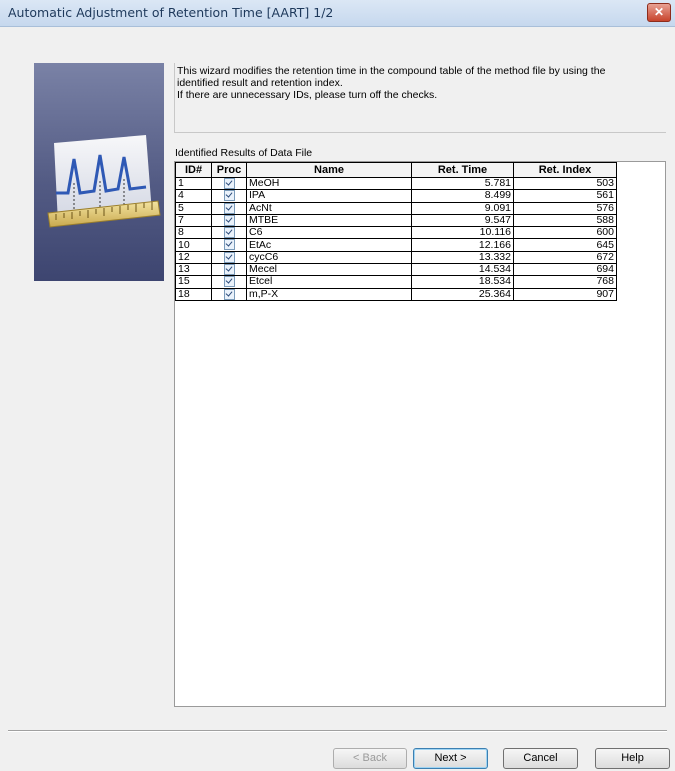 This screenshot has width=675, height=771. Describe the element at coordinates (329, 269) in the screenshot. I see `name-cell: Mecel` at that location.